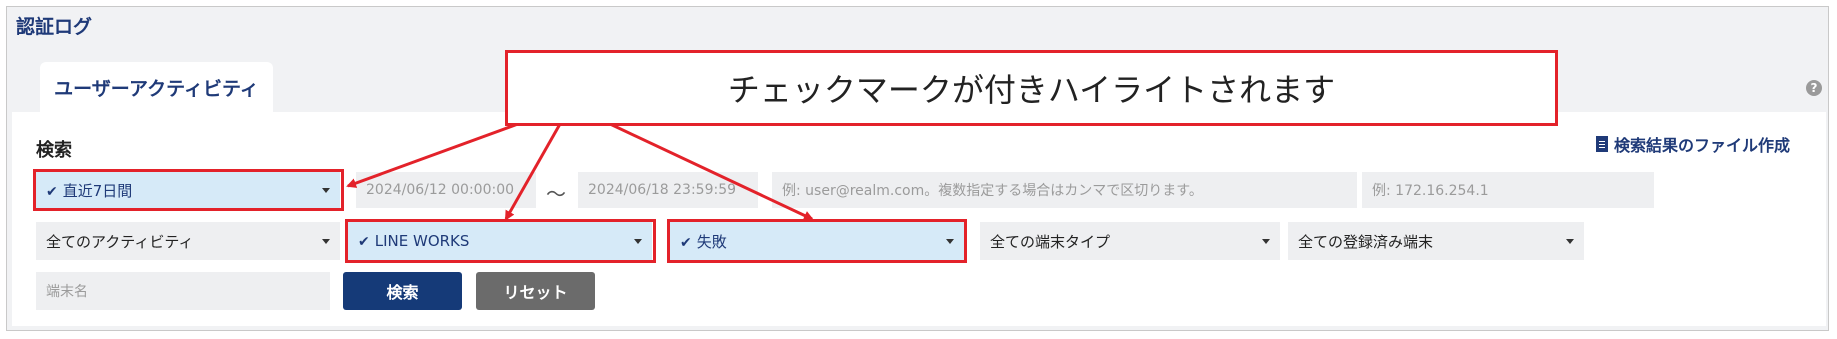  Describe the element at coordinates (432, 155) in the screenshot. I see `arrow-to-period` at that location.